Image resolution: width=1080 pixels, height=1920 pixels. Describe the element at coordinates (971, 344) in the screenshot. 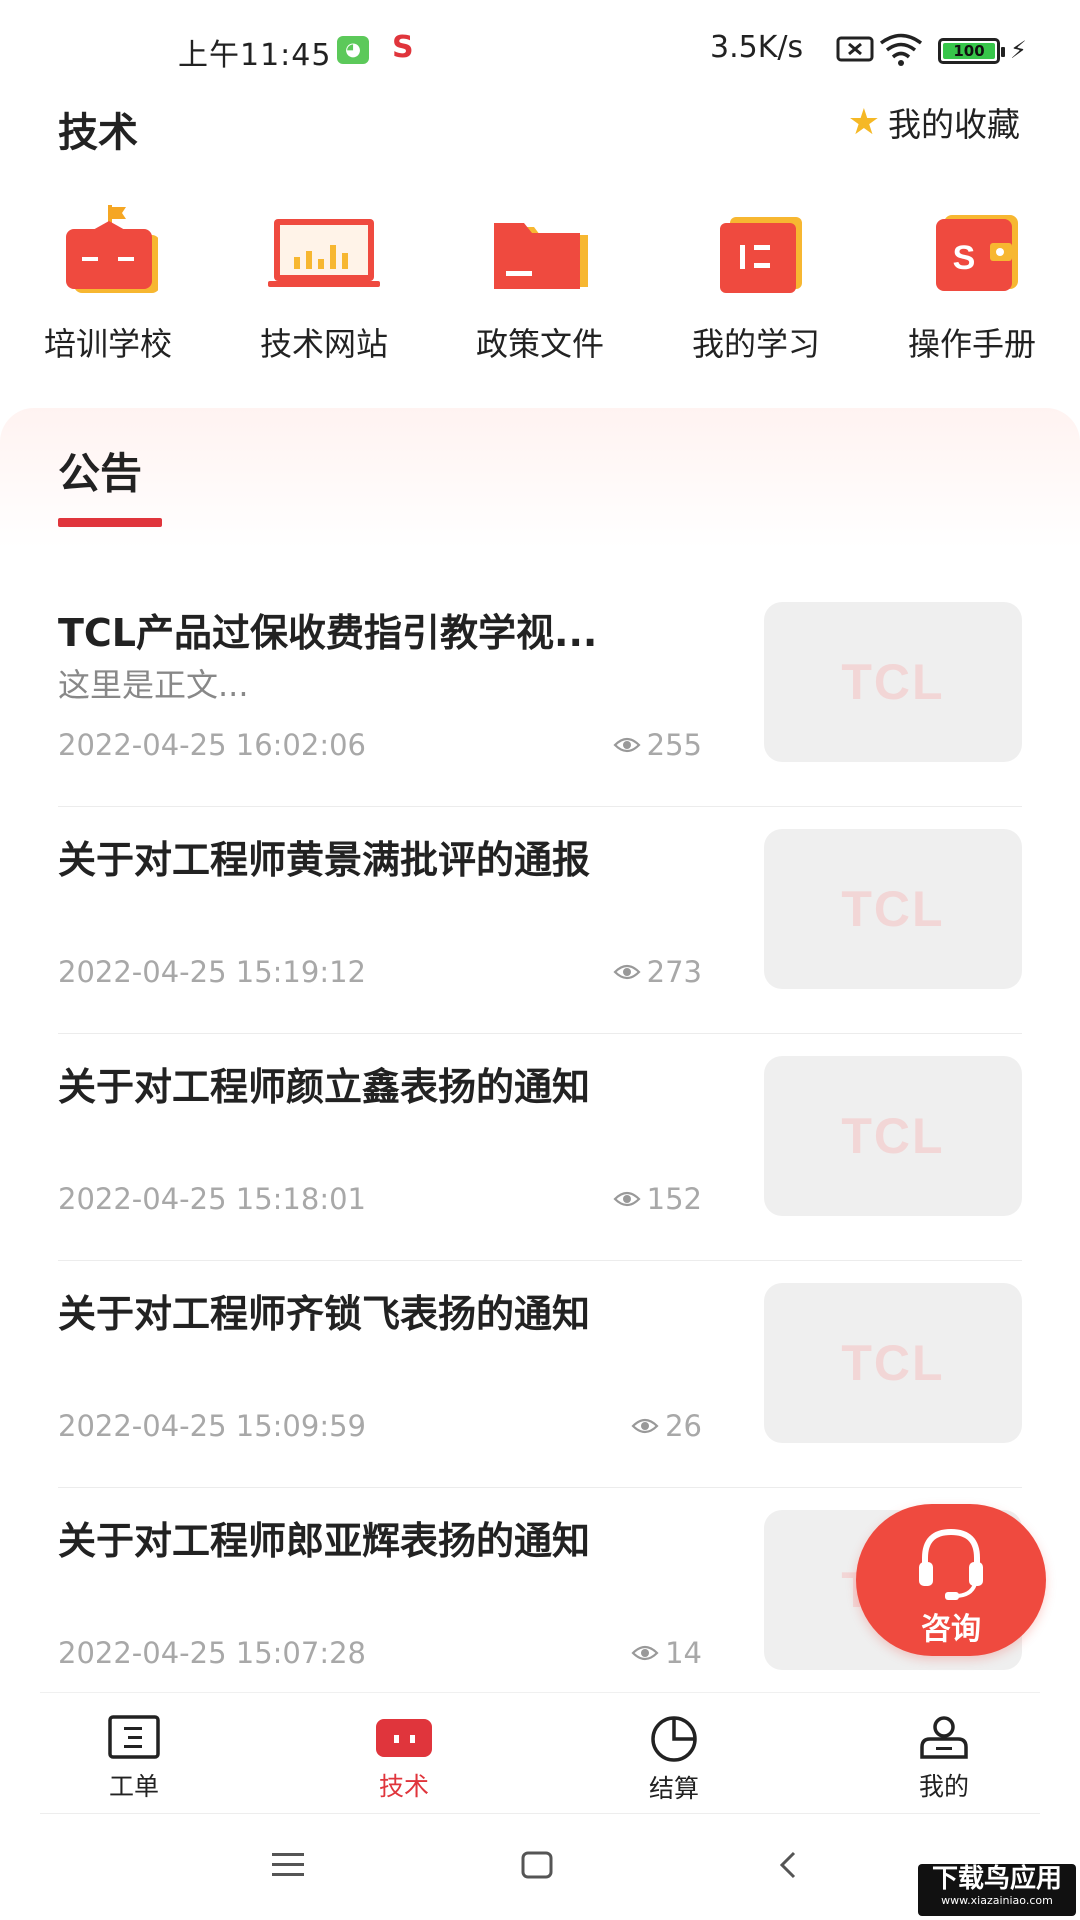

I see `shortcut-label: 操作手册` at that location.